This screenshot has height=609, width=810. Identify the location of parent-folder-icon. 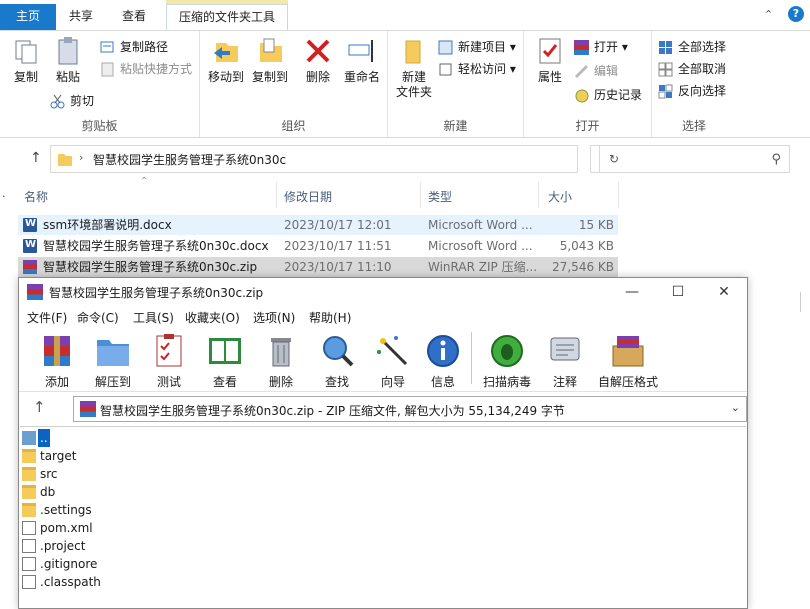
(29, 438).